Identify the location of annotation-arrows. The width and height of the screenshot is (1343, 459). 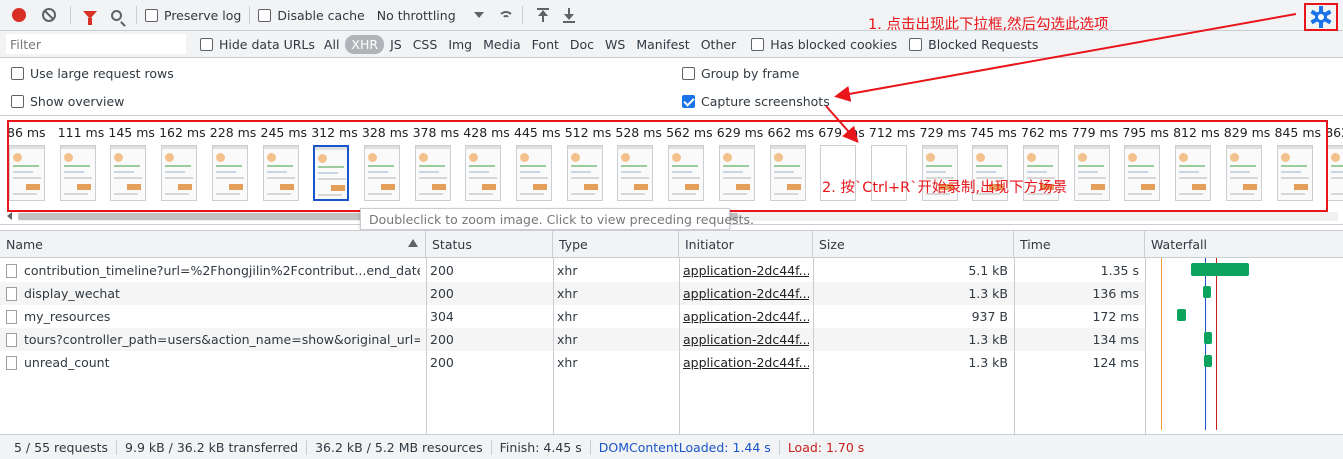
(1061, 78).